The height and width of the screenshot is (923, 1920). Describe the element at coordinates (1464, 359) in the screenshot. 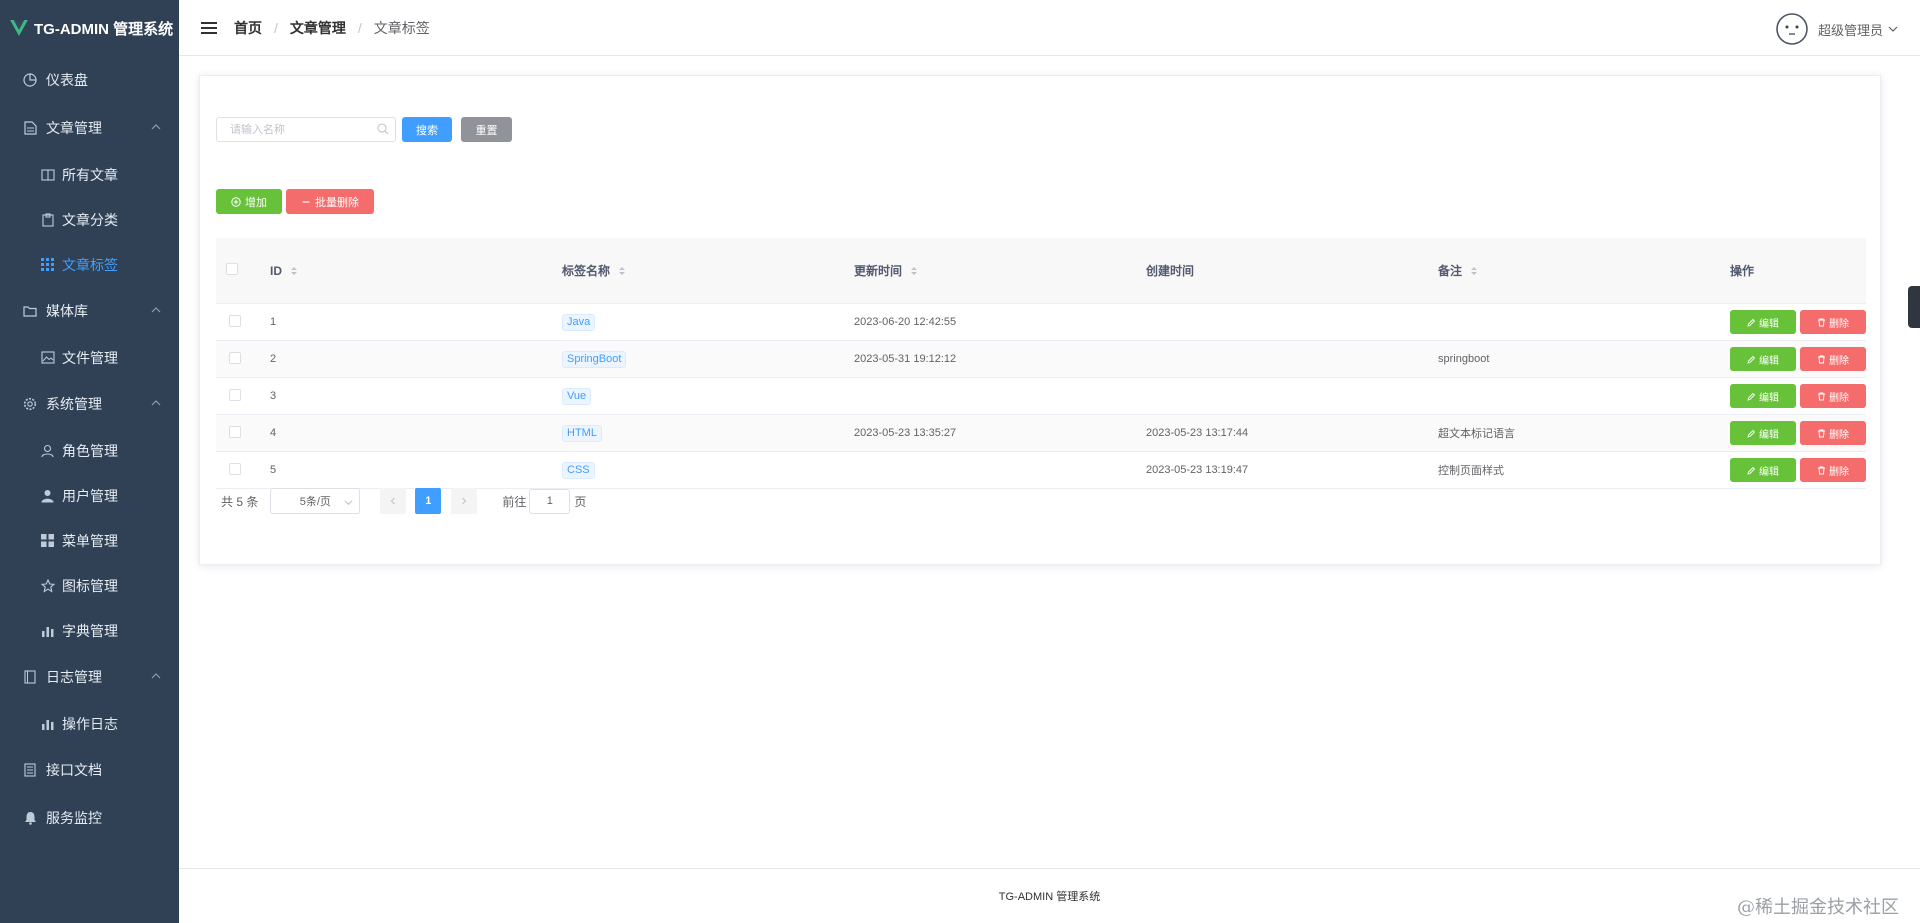

I see `cell-note: springboot` at that location.